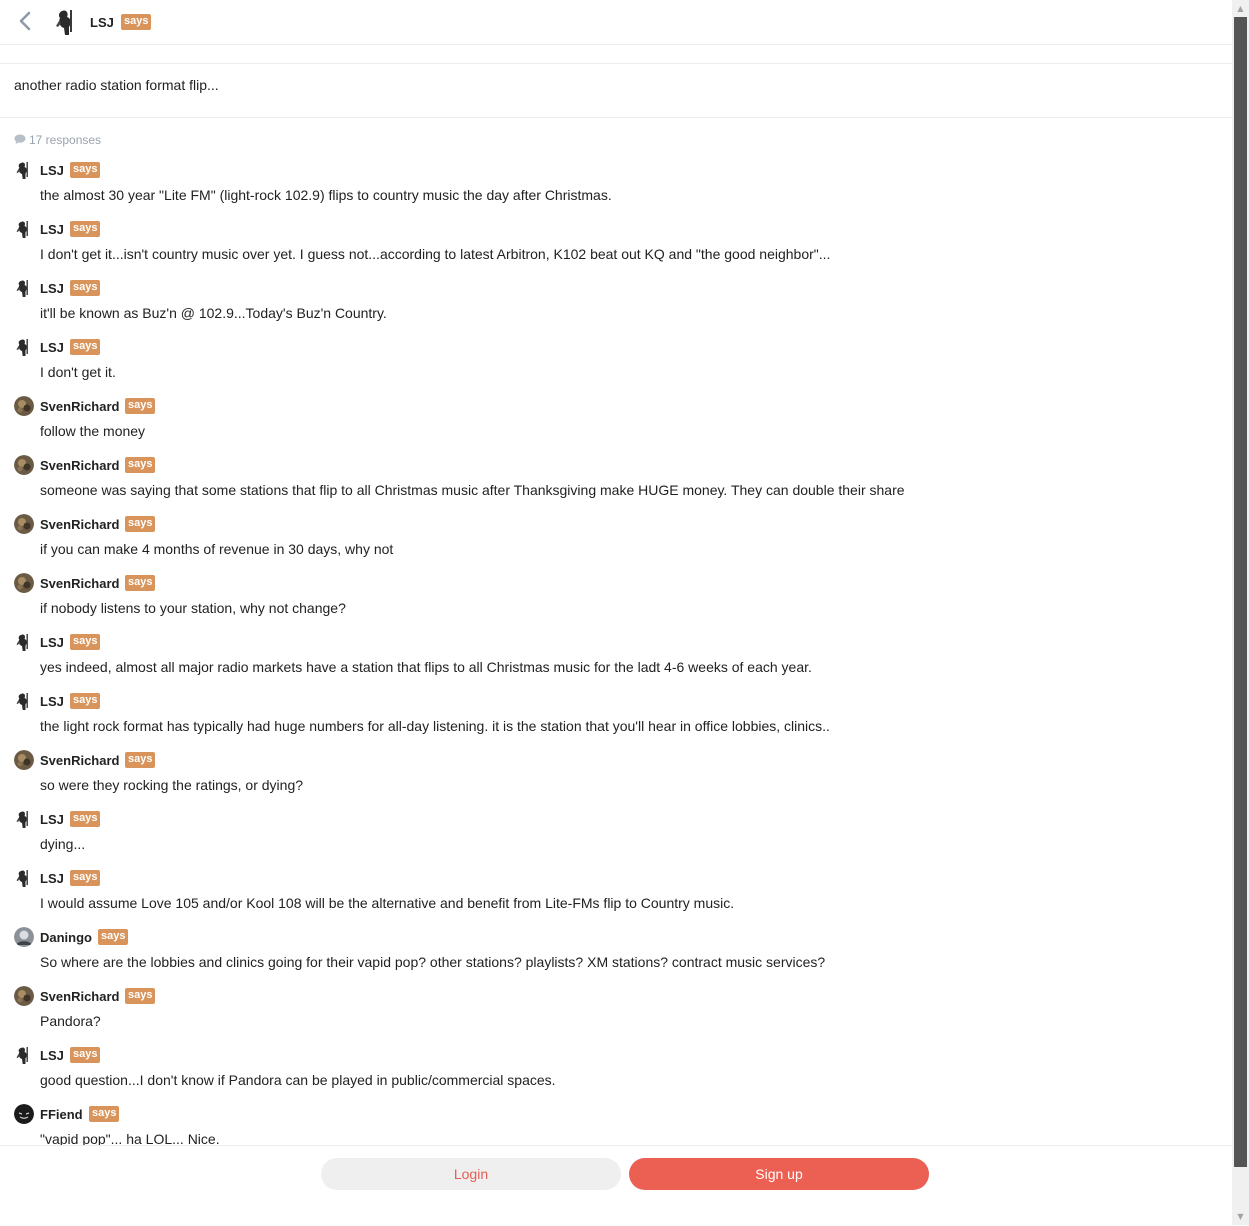 The image size is (1249, 1226). I want to click on comment-item: SvenRichard says Pandora?, so click(616, 1014).